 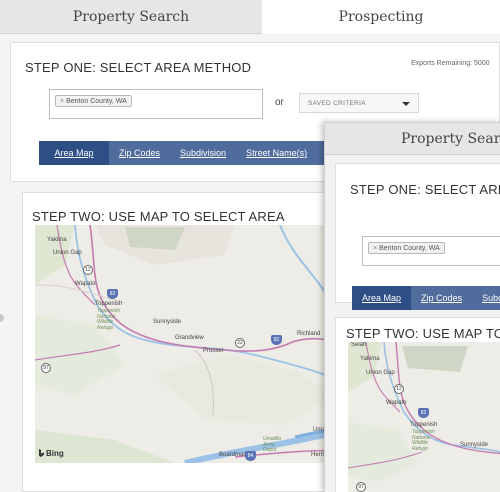 I want to click on place-prosser: Prosser, so click(x=213, y=351).